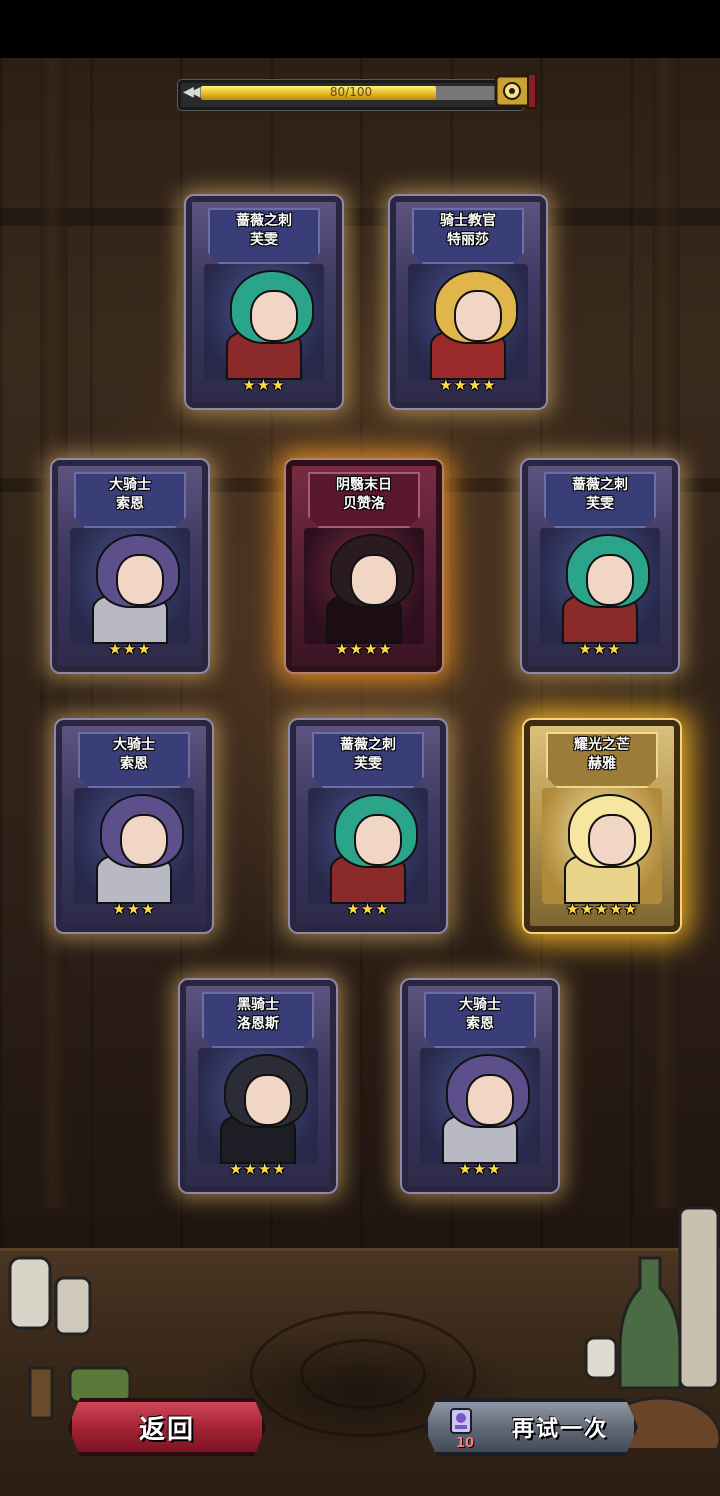 The width and height of the screenshot is (720, 1496). Describe the element at coordinates (465, 1443) in the screenshot. I see `retry-cost-count: 10` at that location.